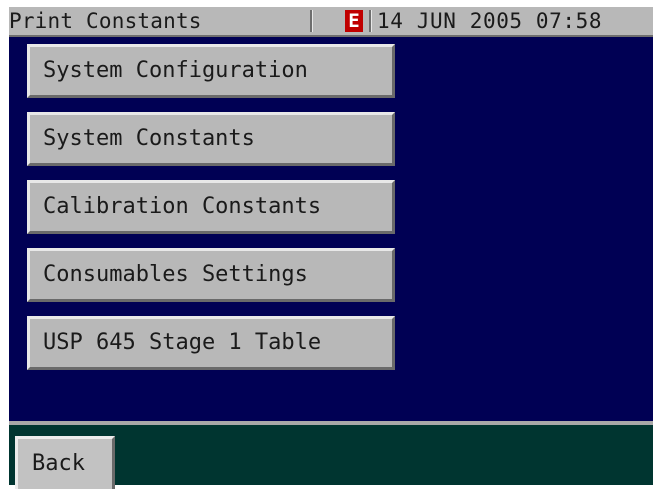  I want to click on usp-645-stage-1-table-button: USP 645 Stage 1 Table, so click(211, 343).